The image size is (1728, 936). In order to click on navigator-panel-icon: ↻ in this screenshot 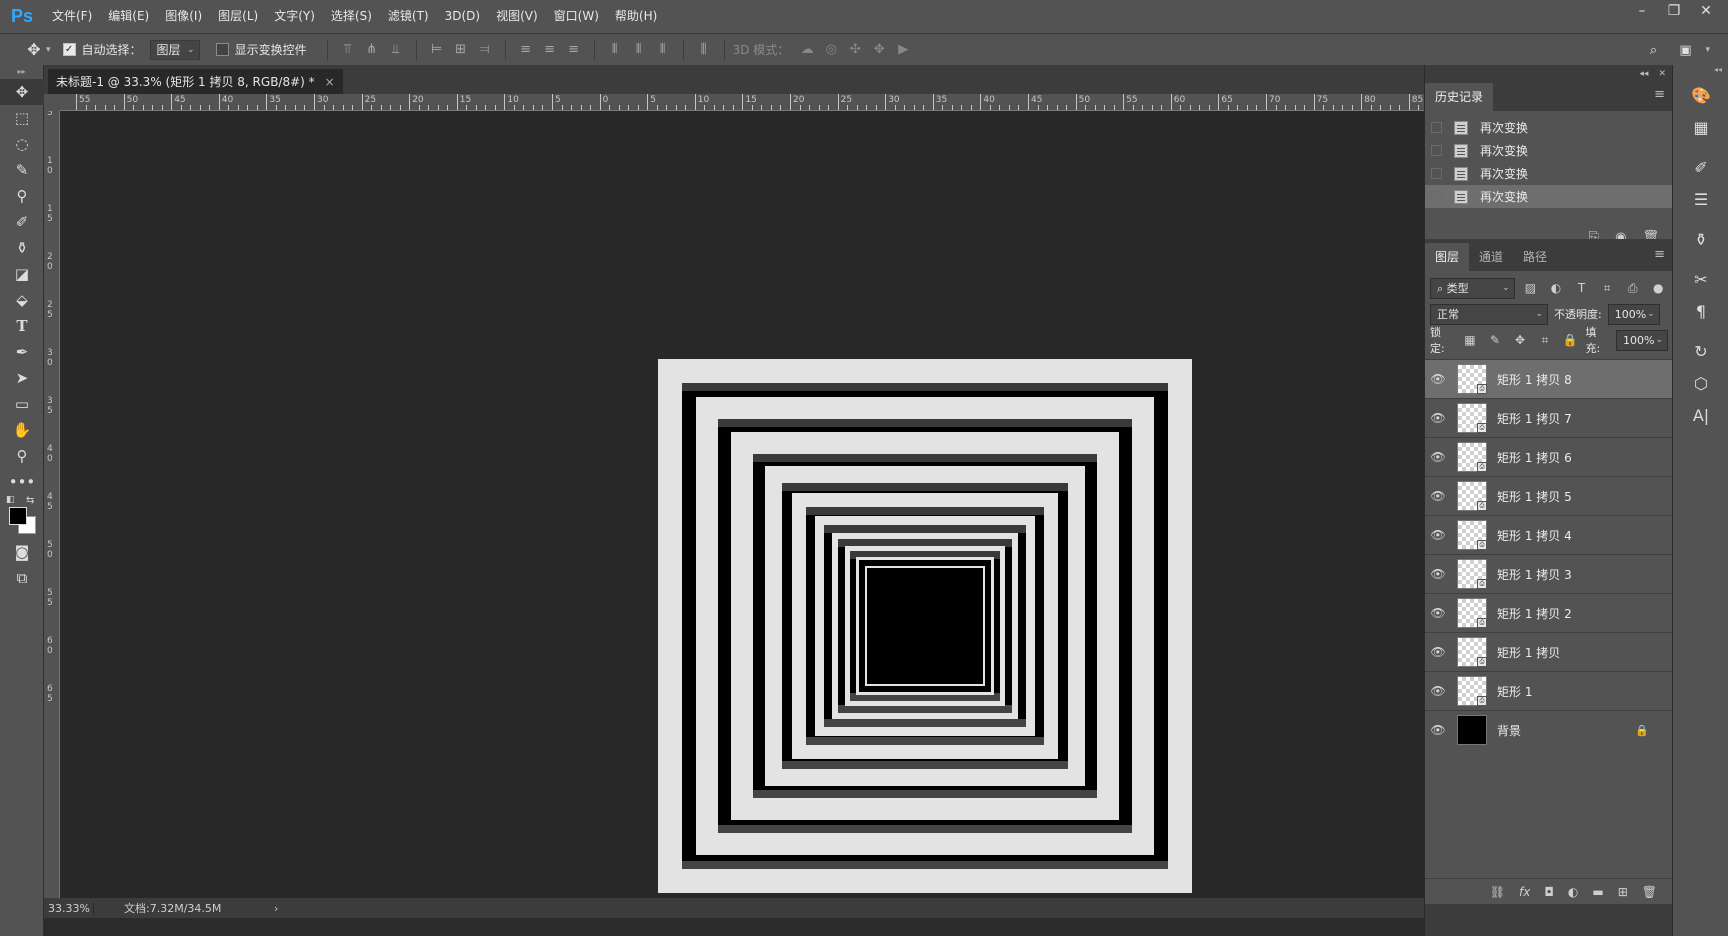, I will do `click(1701, 351)`.